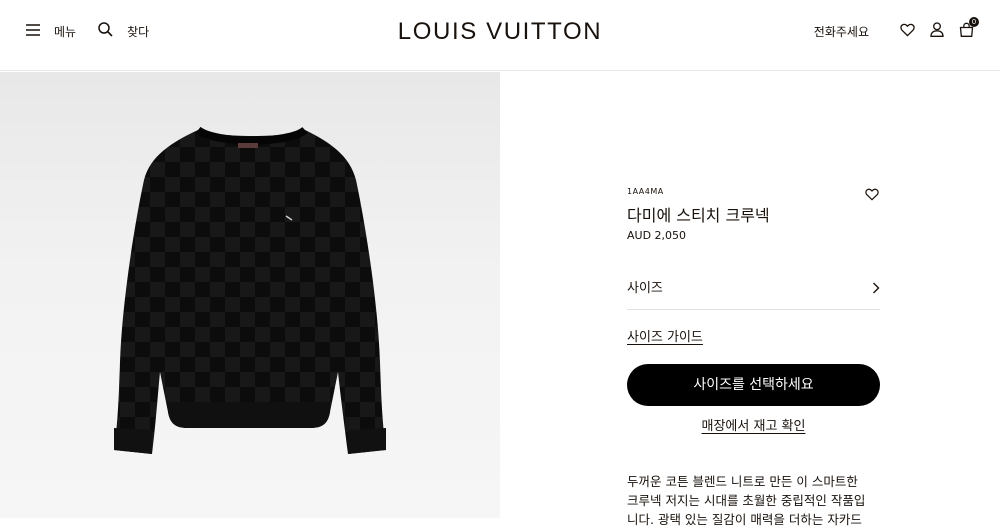 Image resolution: width=1000 pixels, height=529 pixels. I want to click on product-sku: 1AA4MA, so click(645, 191).